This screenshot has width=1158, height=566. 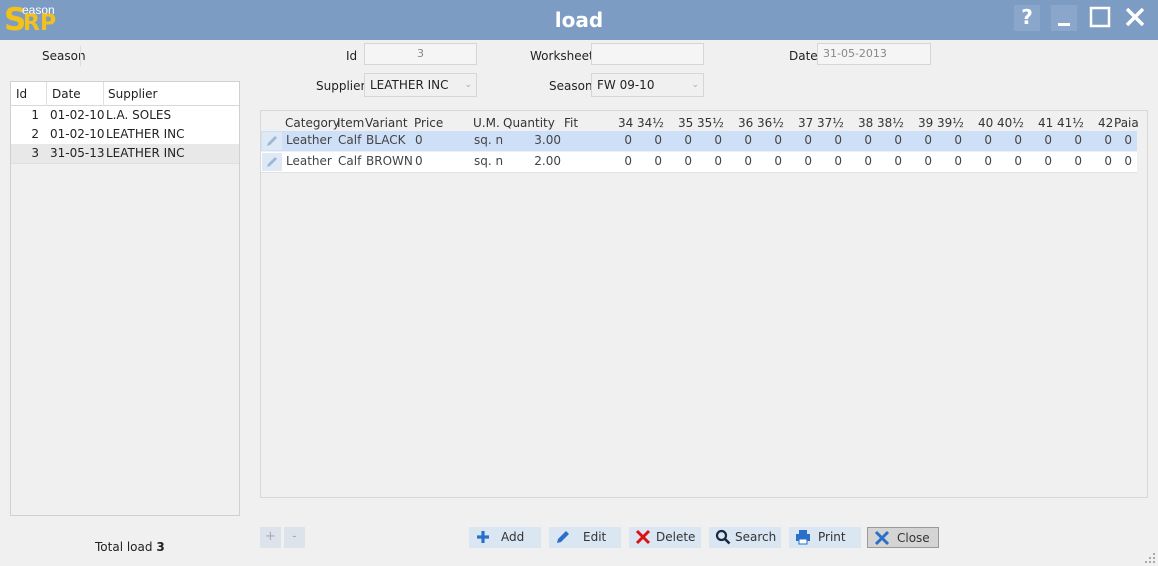 I want to click on cell-quantity: 2.00, so click(x=547, y=161).